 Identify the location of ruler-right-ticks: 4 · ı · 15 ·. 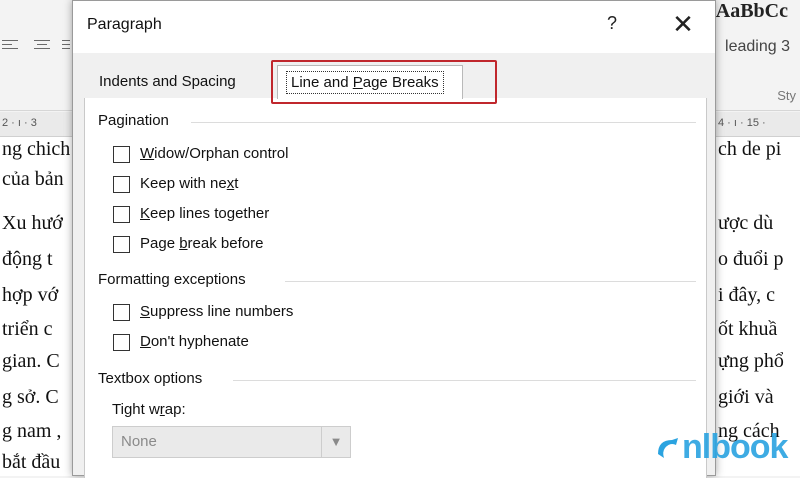
(742, 123).